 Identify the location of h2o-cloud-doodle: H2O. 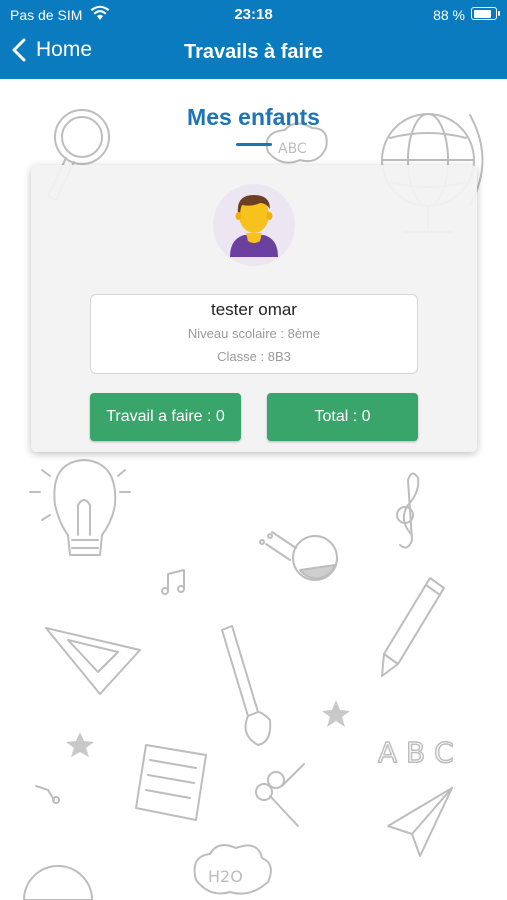
(232, 869).